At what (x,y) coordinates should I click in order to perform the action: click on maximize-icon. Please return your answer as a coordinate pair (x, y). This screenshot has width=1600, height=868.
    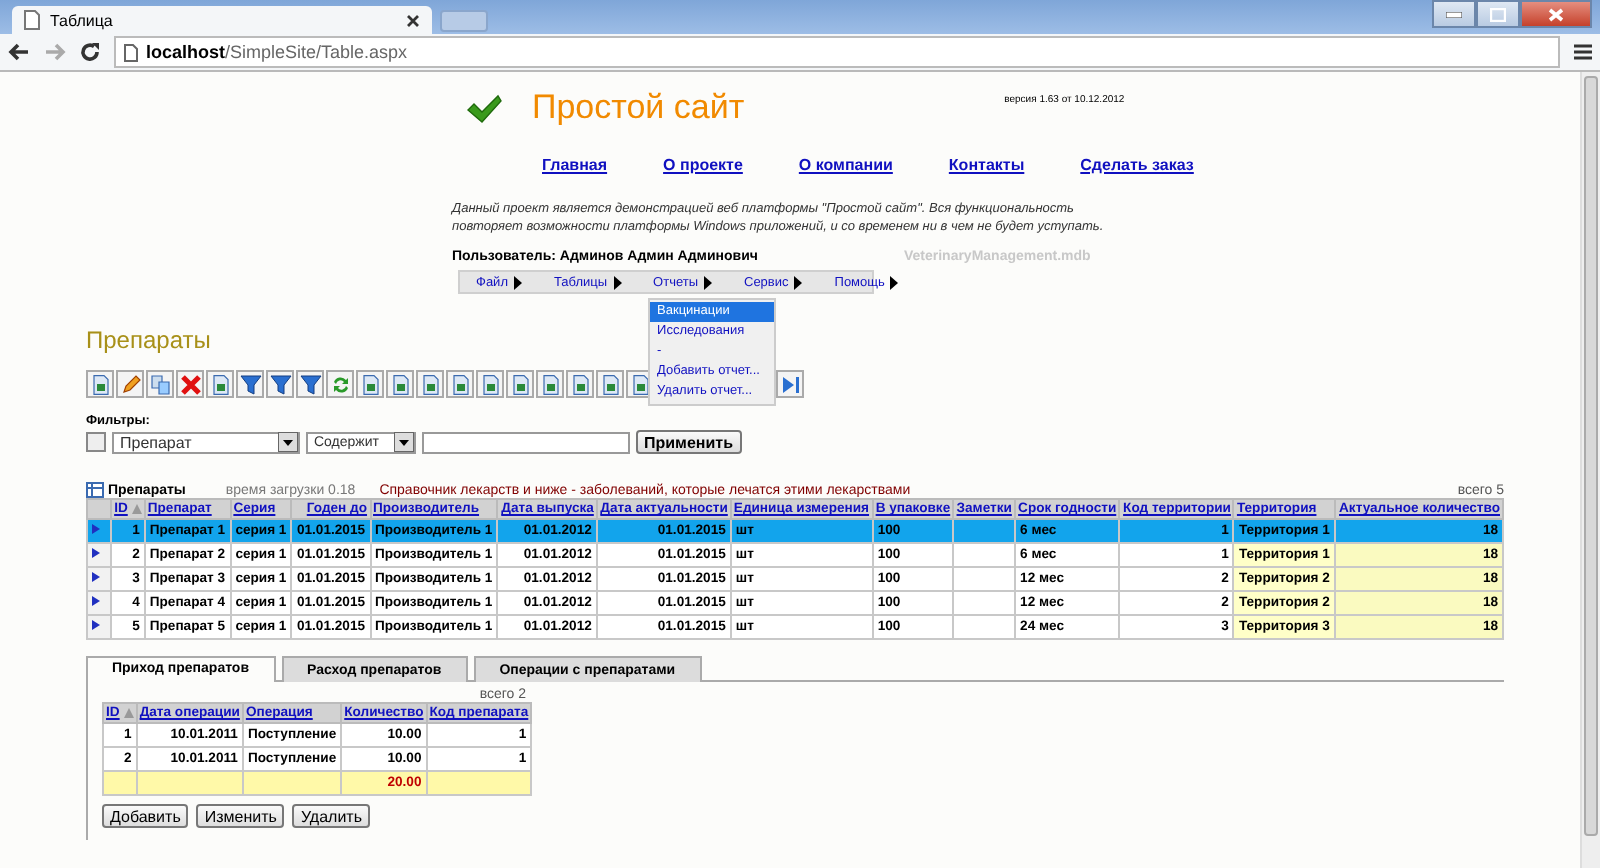
    Looking at the image, I should click on (1498, 14).